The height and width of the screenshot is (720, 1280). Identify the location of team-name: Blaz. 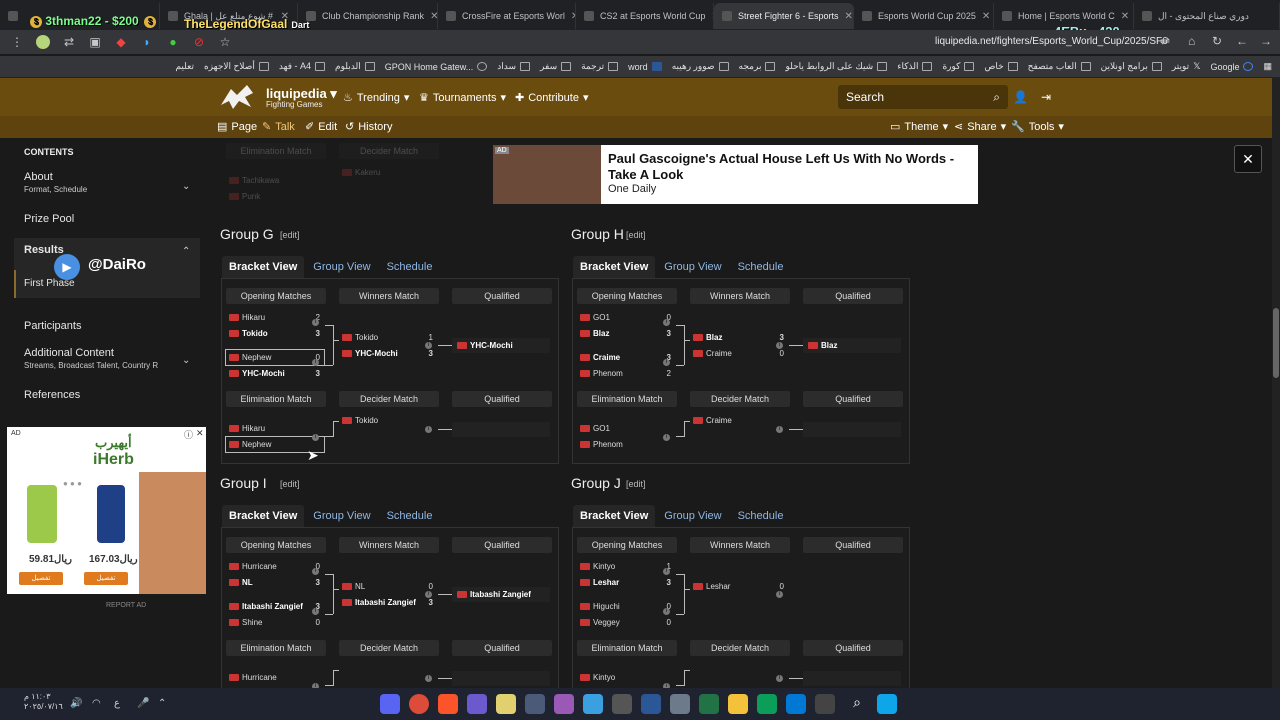
(601, 333).